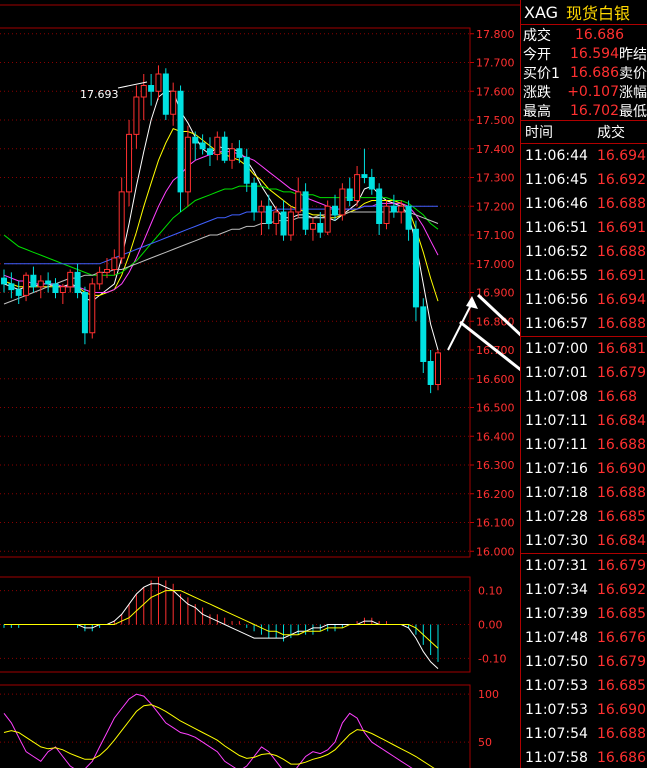 This screenshot has width=647, height=768. What do you see at coordinates (584, 180) in the screenshot?
I see `tick-row: 11:06:45 16.692` at bounding box center [584, 180].